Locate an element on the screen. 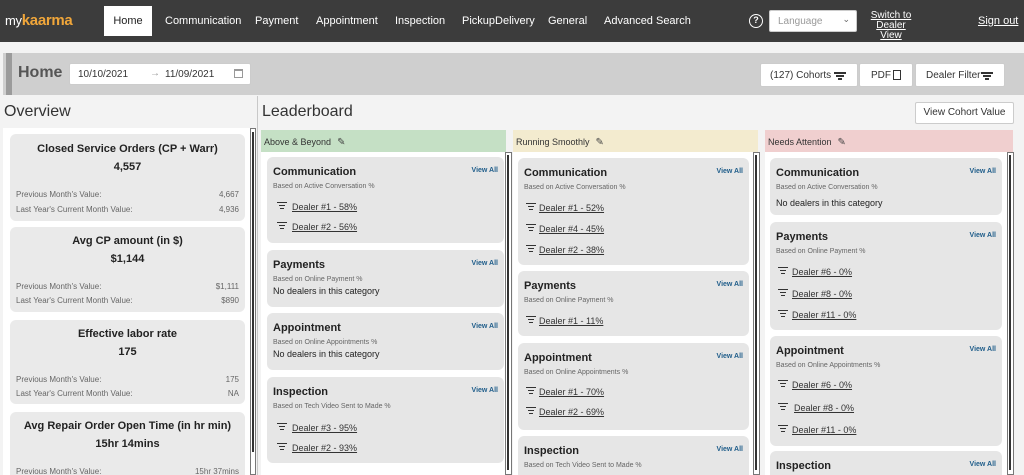  pdf-icon is located at coordinates (897, 75).